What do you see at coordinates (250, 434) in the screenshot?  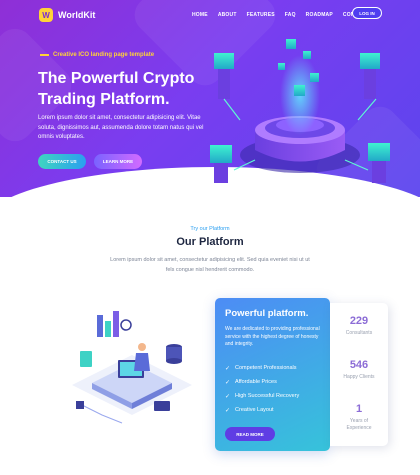 I see `read-more-button: READ MORE` at bounding box center [250, 434].